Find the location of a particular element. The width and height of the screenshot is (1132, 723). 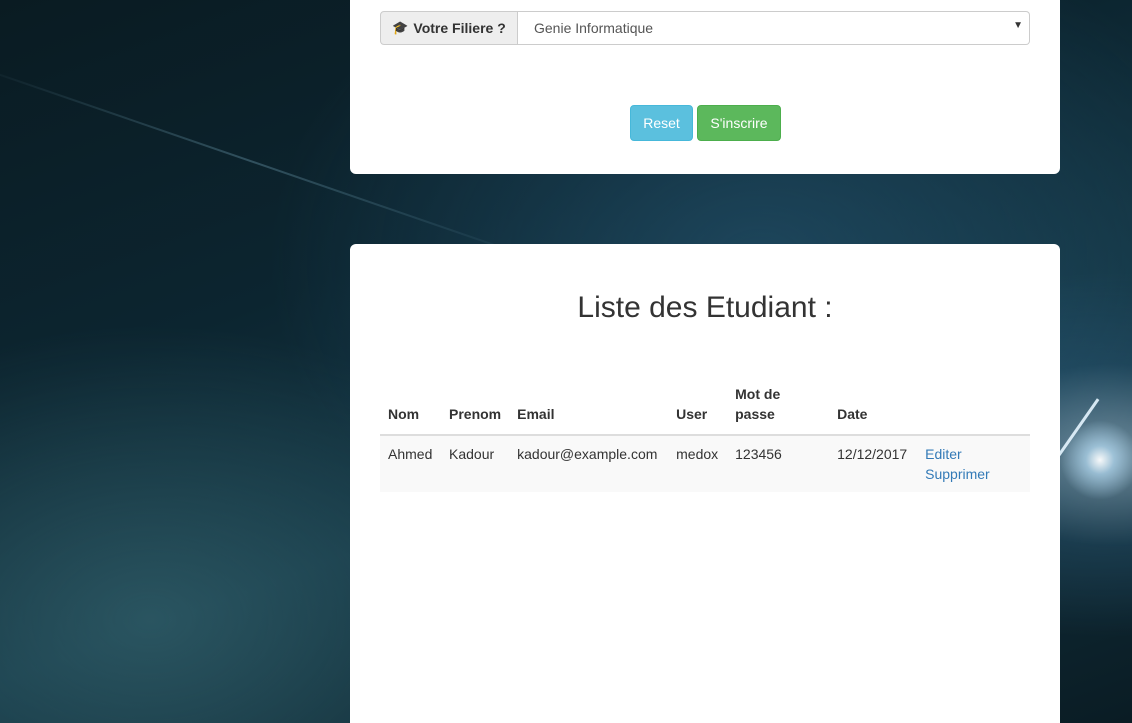

caret-down-icon: ▼ is located at coordinates (1018, 25).